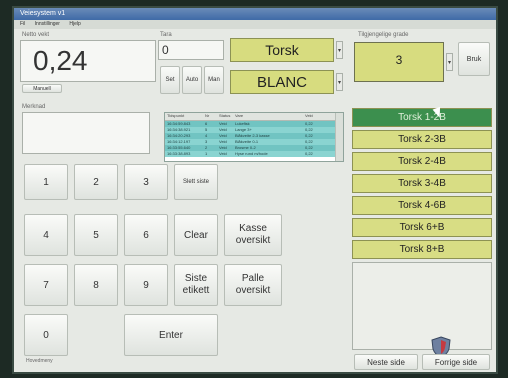 This screenshot has height=378, width=508. I want to click on use-grade-button: Bruk, so click(474, 59).